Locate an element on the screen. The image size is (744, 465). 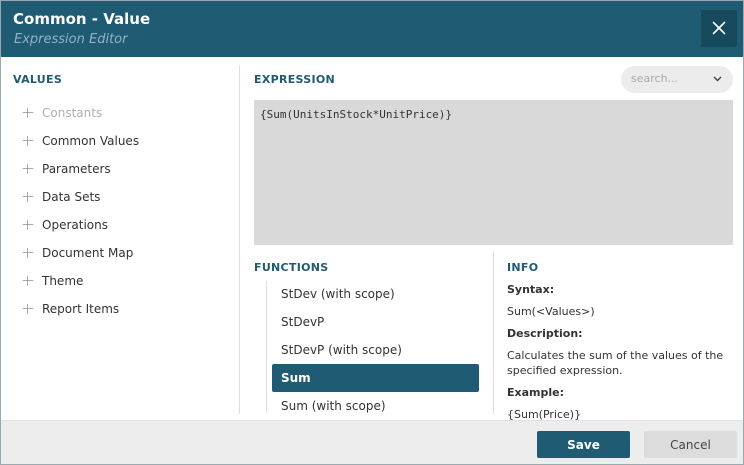
tree-item-constants: Constants is located at coordinates (81, 113).